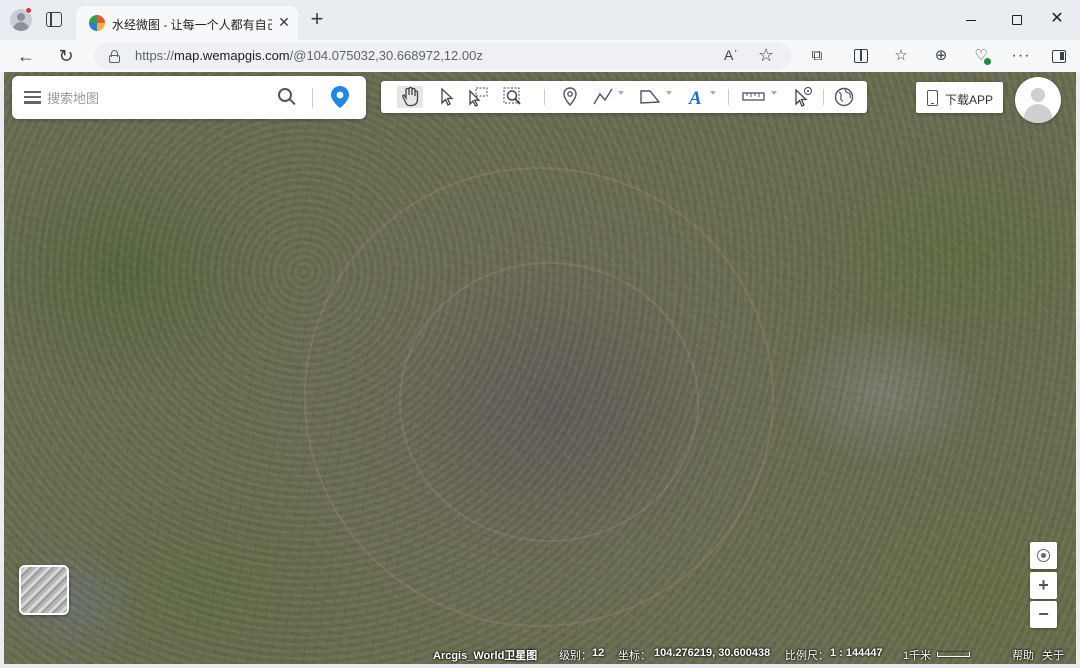 The width and height of the screenshot is (1080, 668). I want to click on ruler-measure-icon, so click(754, 97).